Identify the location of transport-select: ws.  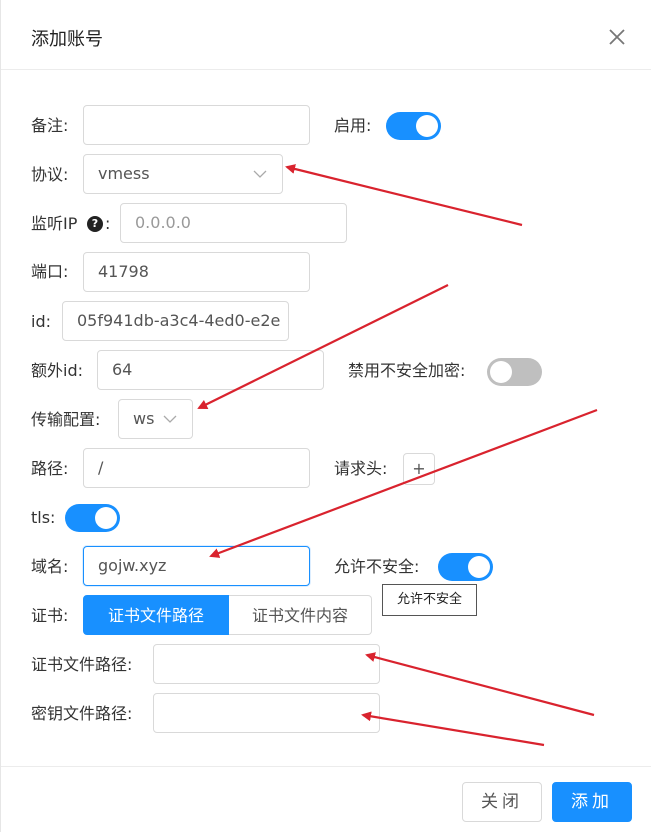
(155, 419).